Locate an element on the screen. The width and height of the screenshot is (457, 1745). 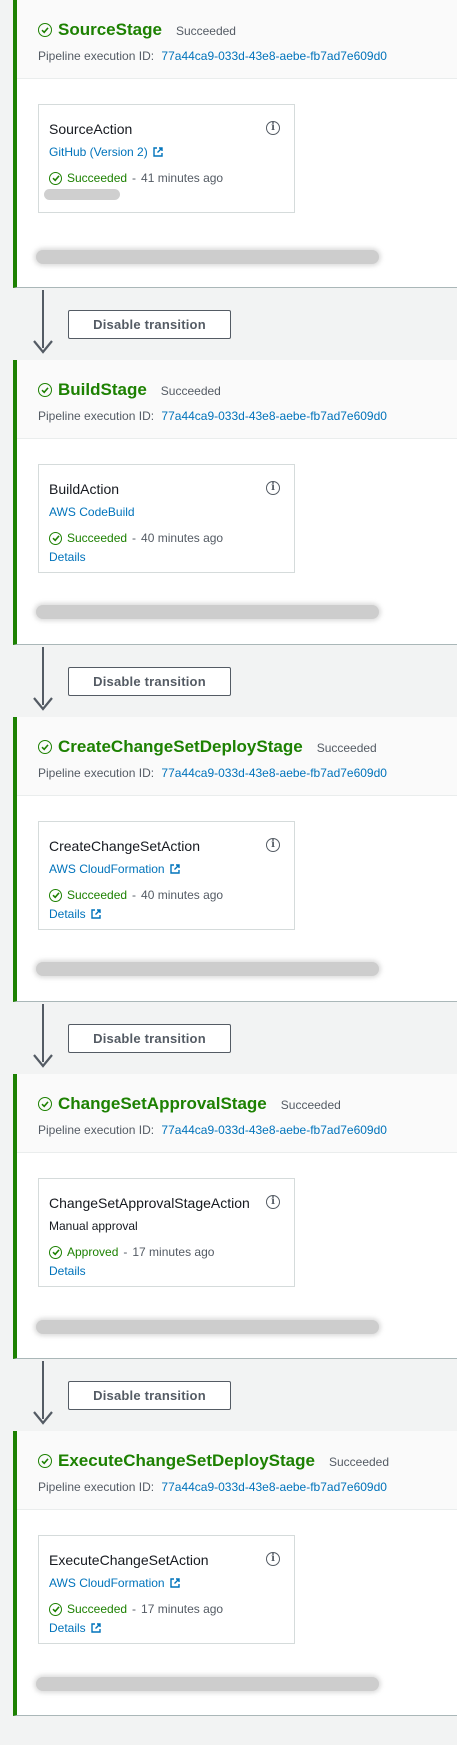
action-time: 41 minutes ago is located at coordinates (182, 178).